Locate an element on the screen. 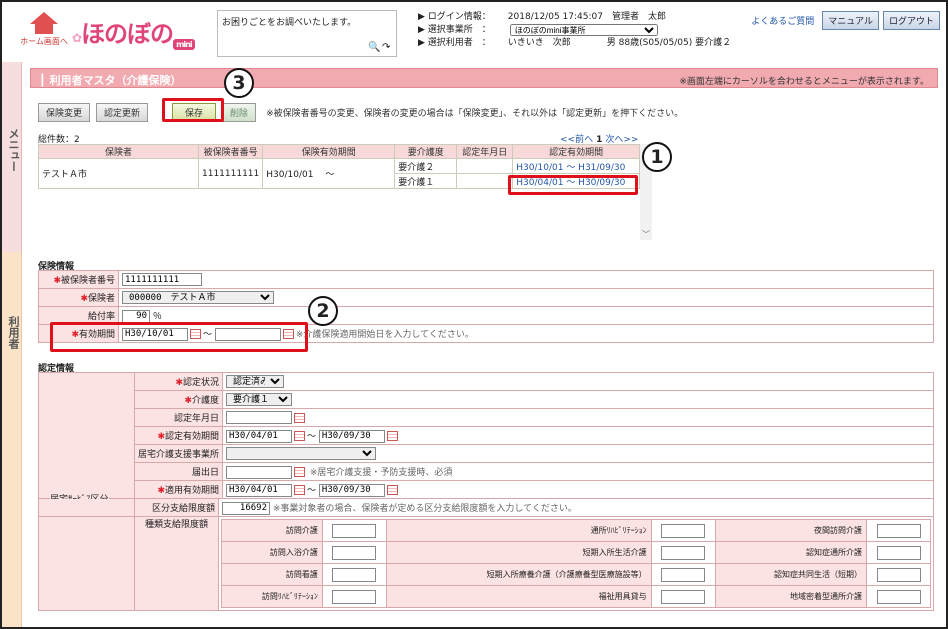  status-select: 認定済み is located at coordinates (255, 381).